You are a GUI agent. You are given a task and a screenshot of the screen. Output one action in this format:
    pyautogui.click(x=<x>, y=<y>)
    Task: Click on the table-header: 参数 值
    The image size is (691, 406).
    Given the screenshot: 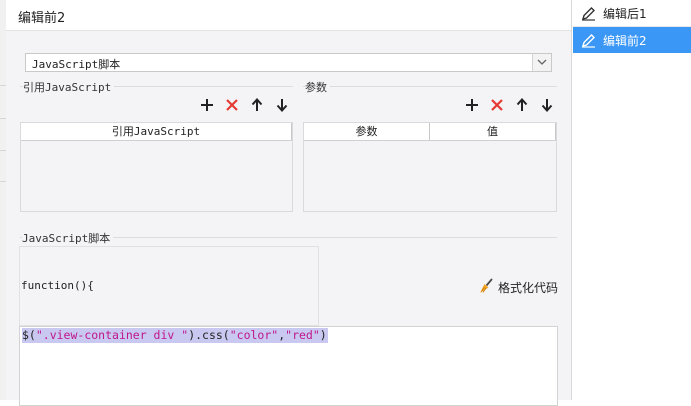 What is the action you would take?
    pyautogui.click(x=430, y=132)
    